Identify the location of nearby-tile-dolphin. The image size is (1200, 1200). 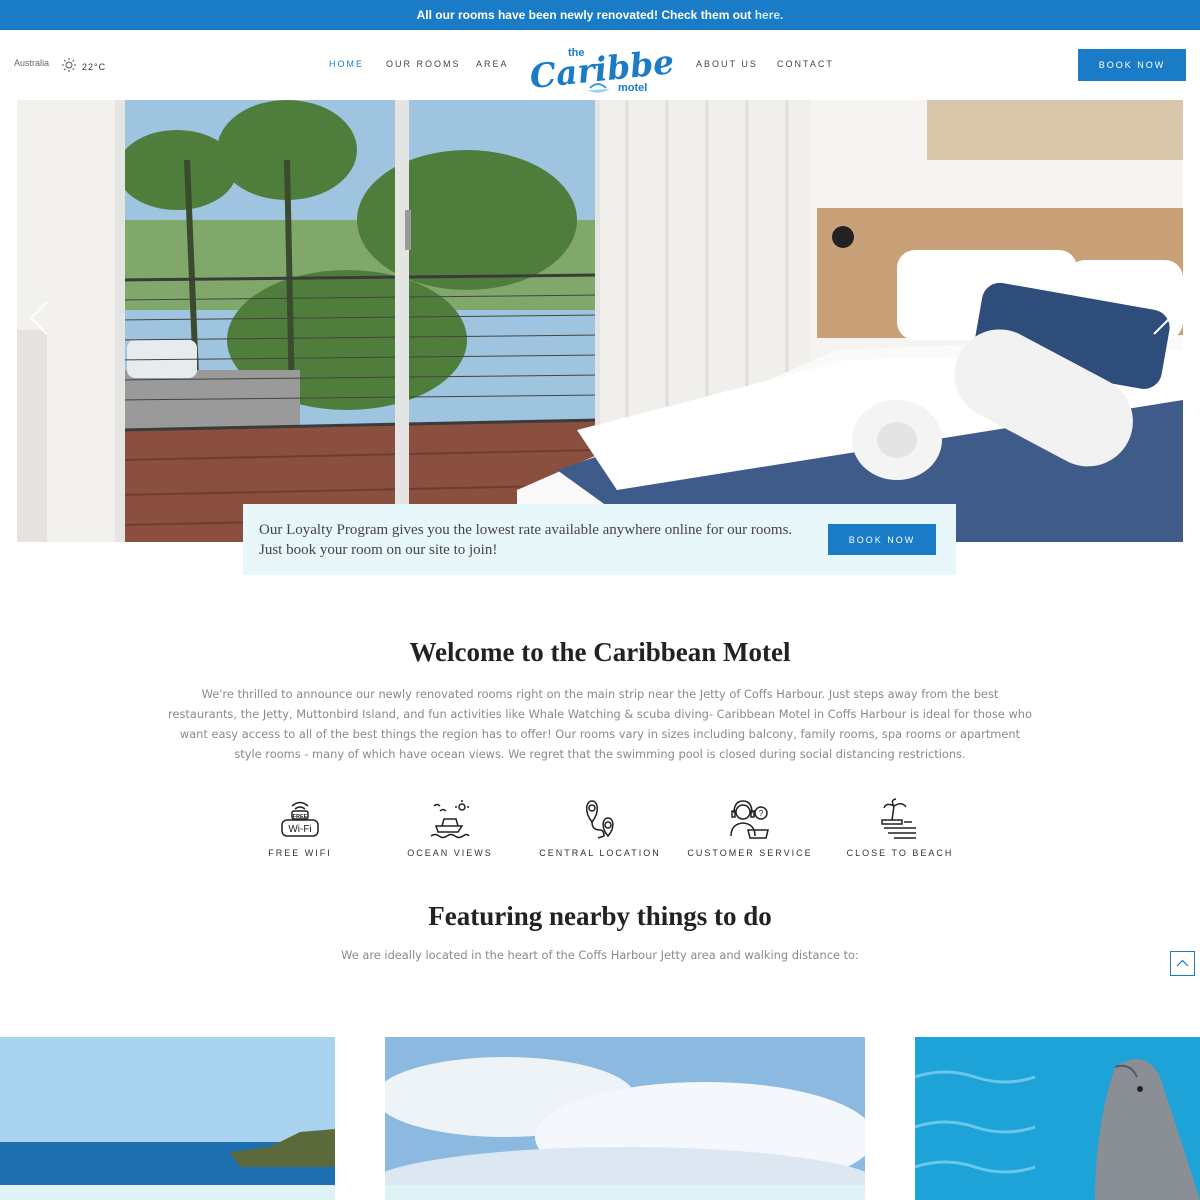
(1057, 1118).